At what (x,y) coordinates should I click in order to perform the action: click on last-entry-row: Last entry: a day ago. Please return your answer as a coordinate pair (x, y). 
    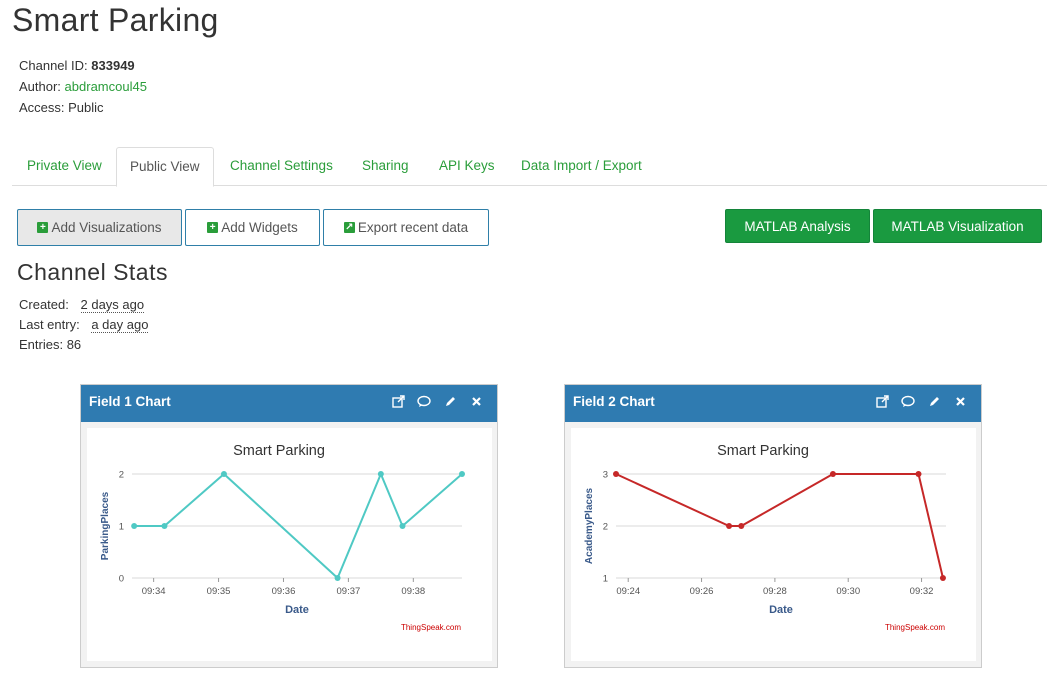
    Looking at the image, I should click on (84, 325).